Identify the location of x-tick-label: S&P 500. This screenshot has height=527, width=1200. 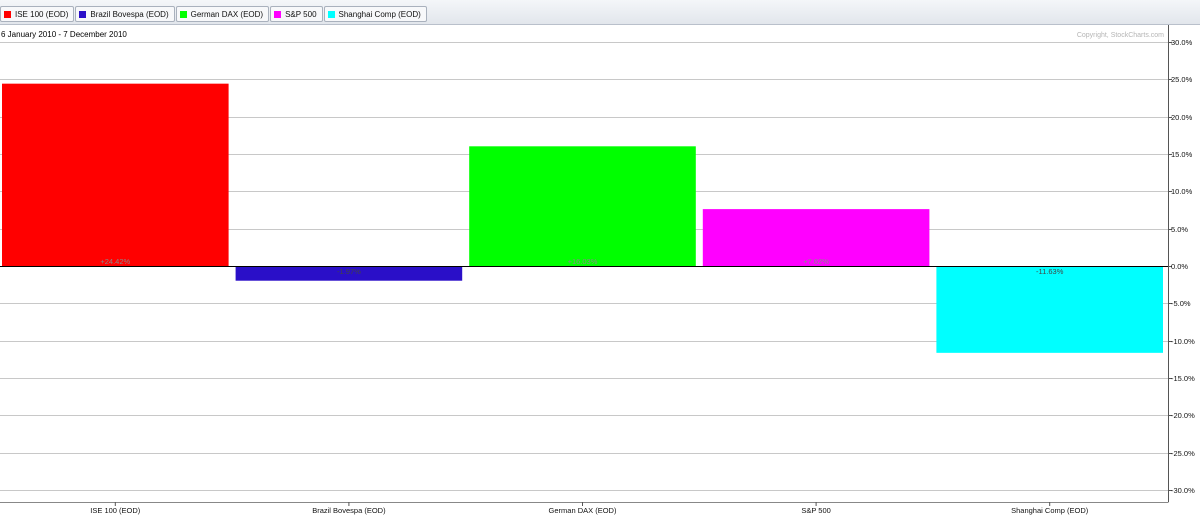
(815, 510).